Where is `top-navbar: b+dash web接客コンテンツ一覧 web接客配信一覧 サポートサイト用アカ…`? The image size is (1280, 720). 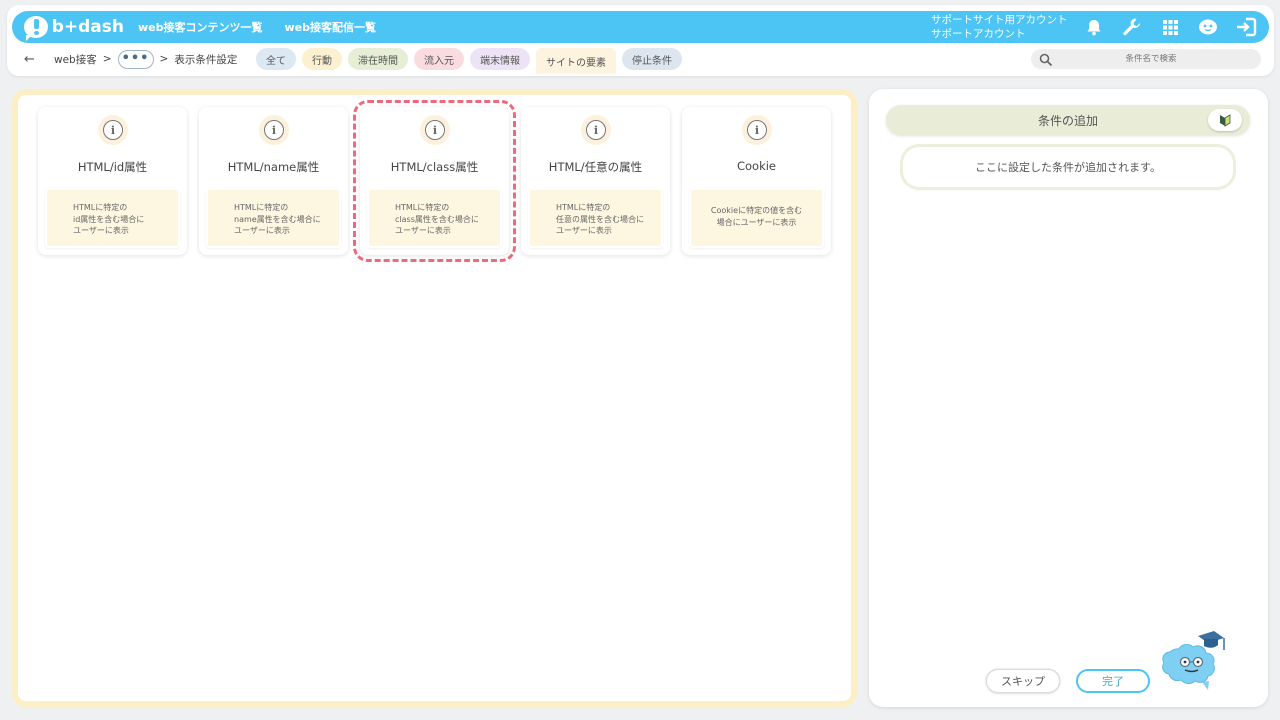 top-navbar: b+dash web接客コンテンツ一覧 web接客配信一覧 サポートサイト用アカ… is located at coordinates (640, 27).